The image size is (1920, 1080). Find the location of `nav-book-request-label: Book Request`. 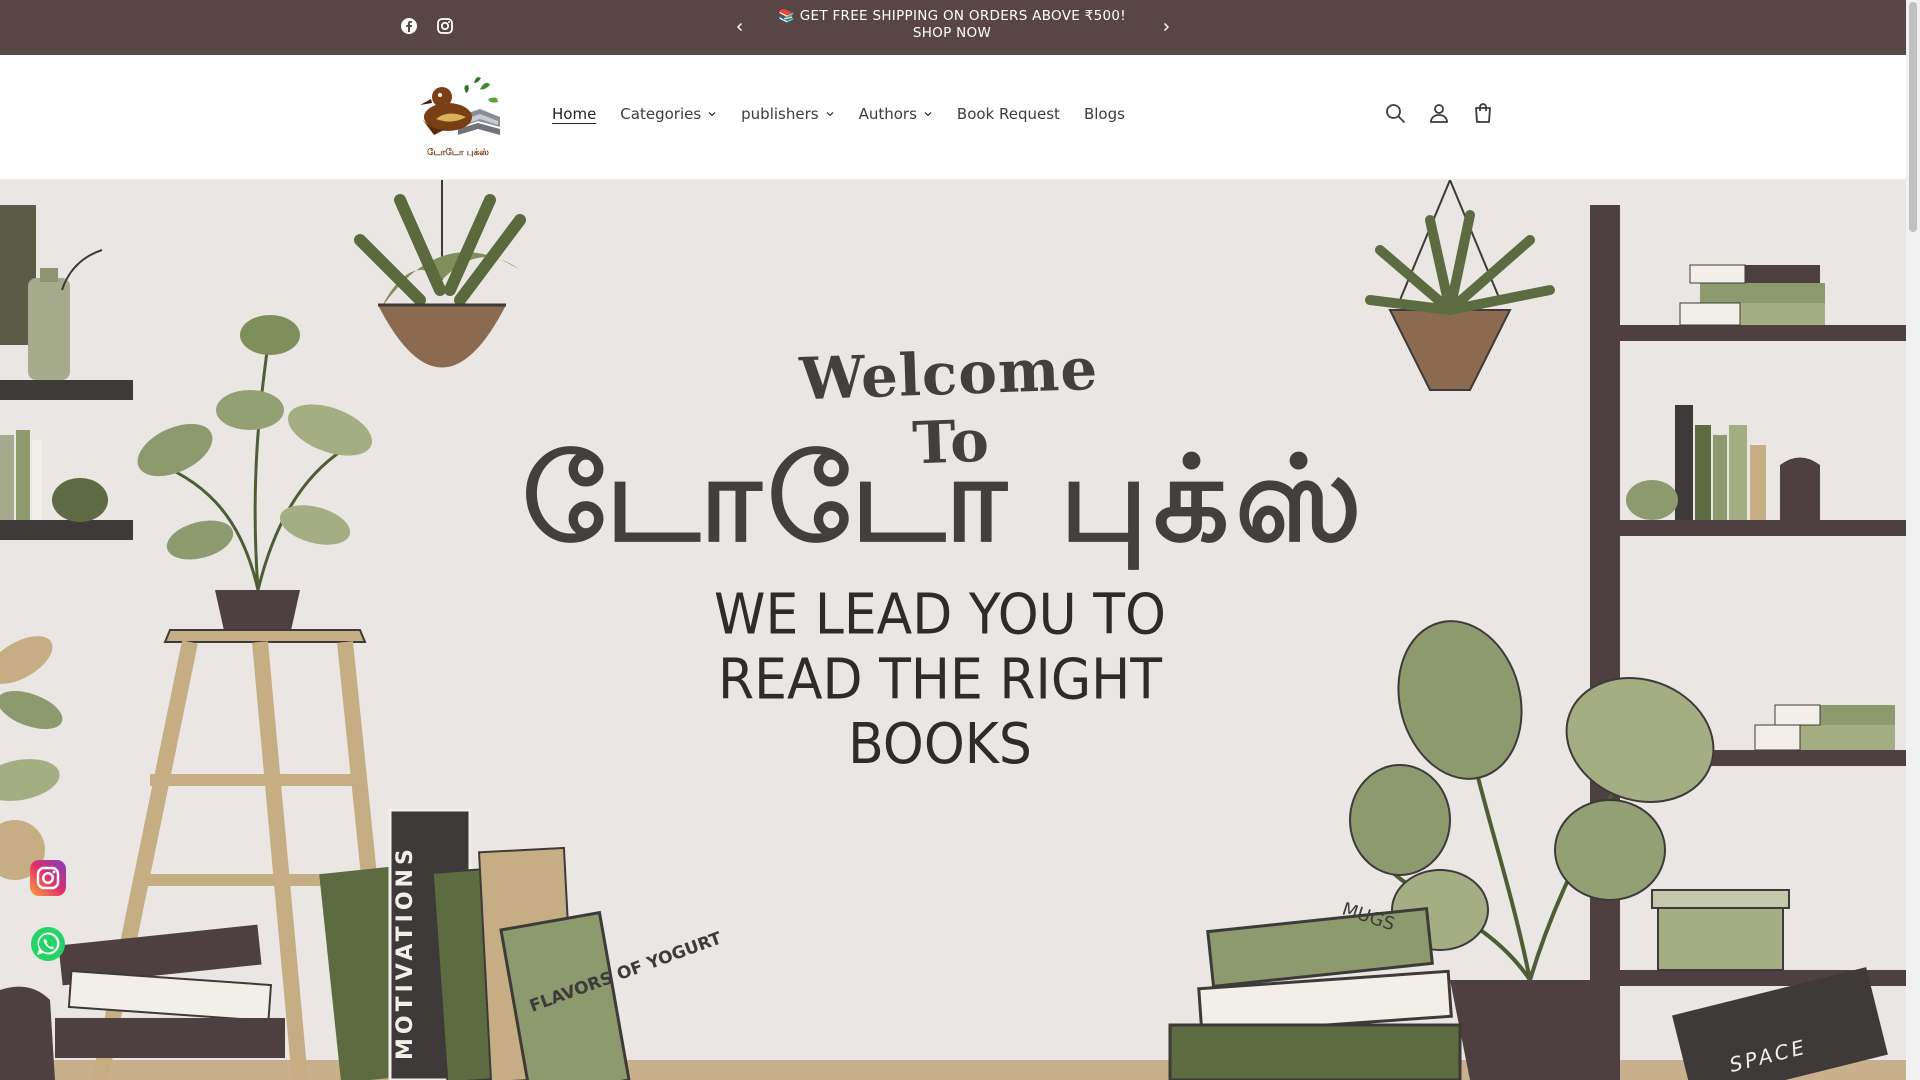

nav-book-request-label: Book Request is located at coordinates (1008, 114).